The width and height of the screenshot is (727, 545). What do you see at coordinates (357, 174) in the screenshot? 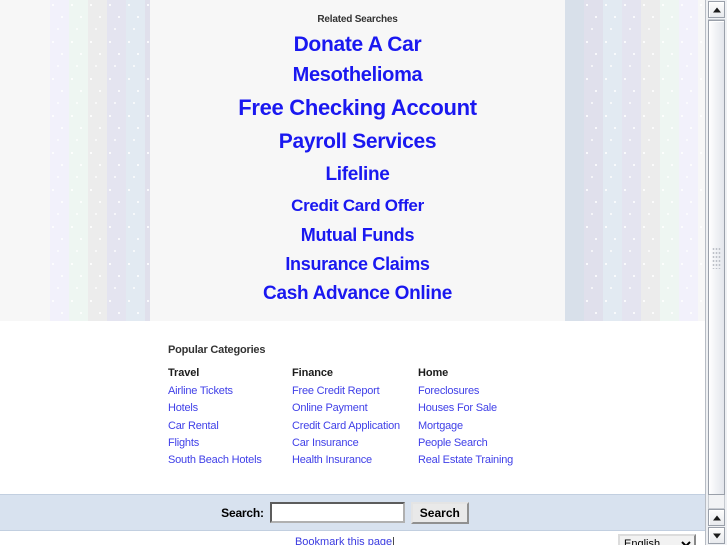
I see `related-search-link-4: Lifeline` at bounding box center [357, 174].